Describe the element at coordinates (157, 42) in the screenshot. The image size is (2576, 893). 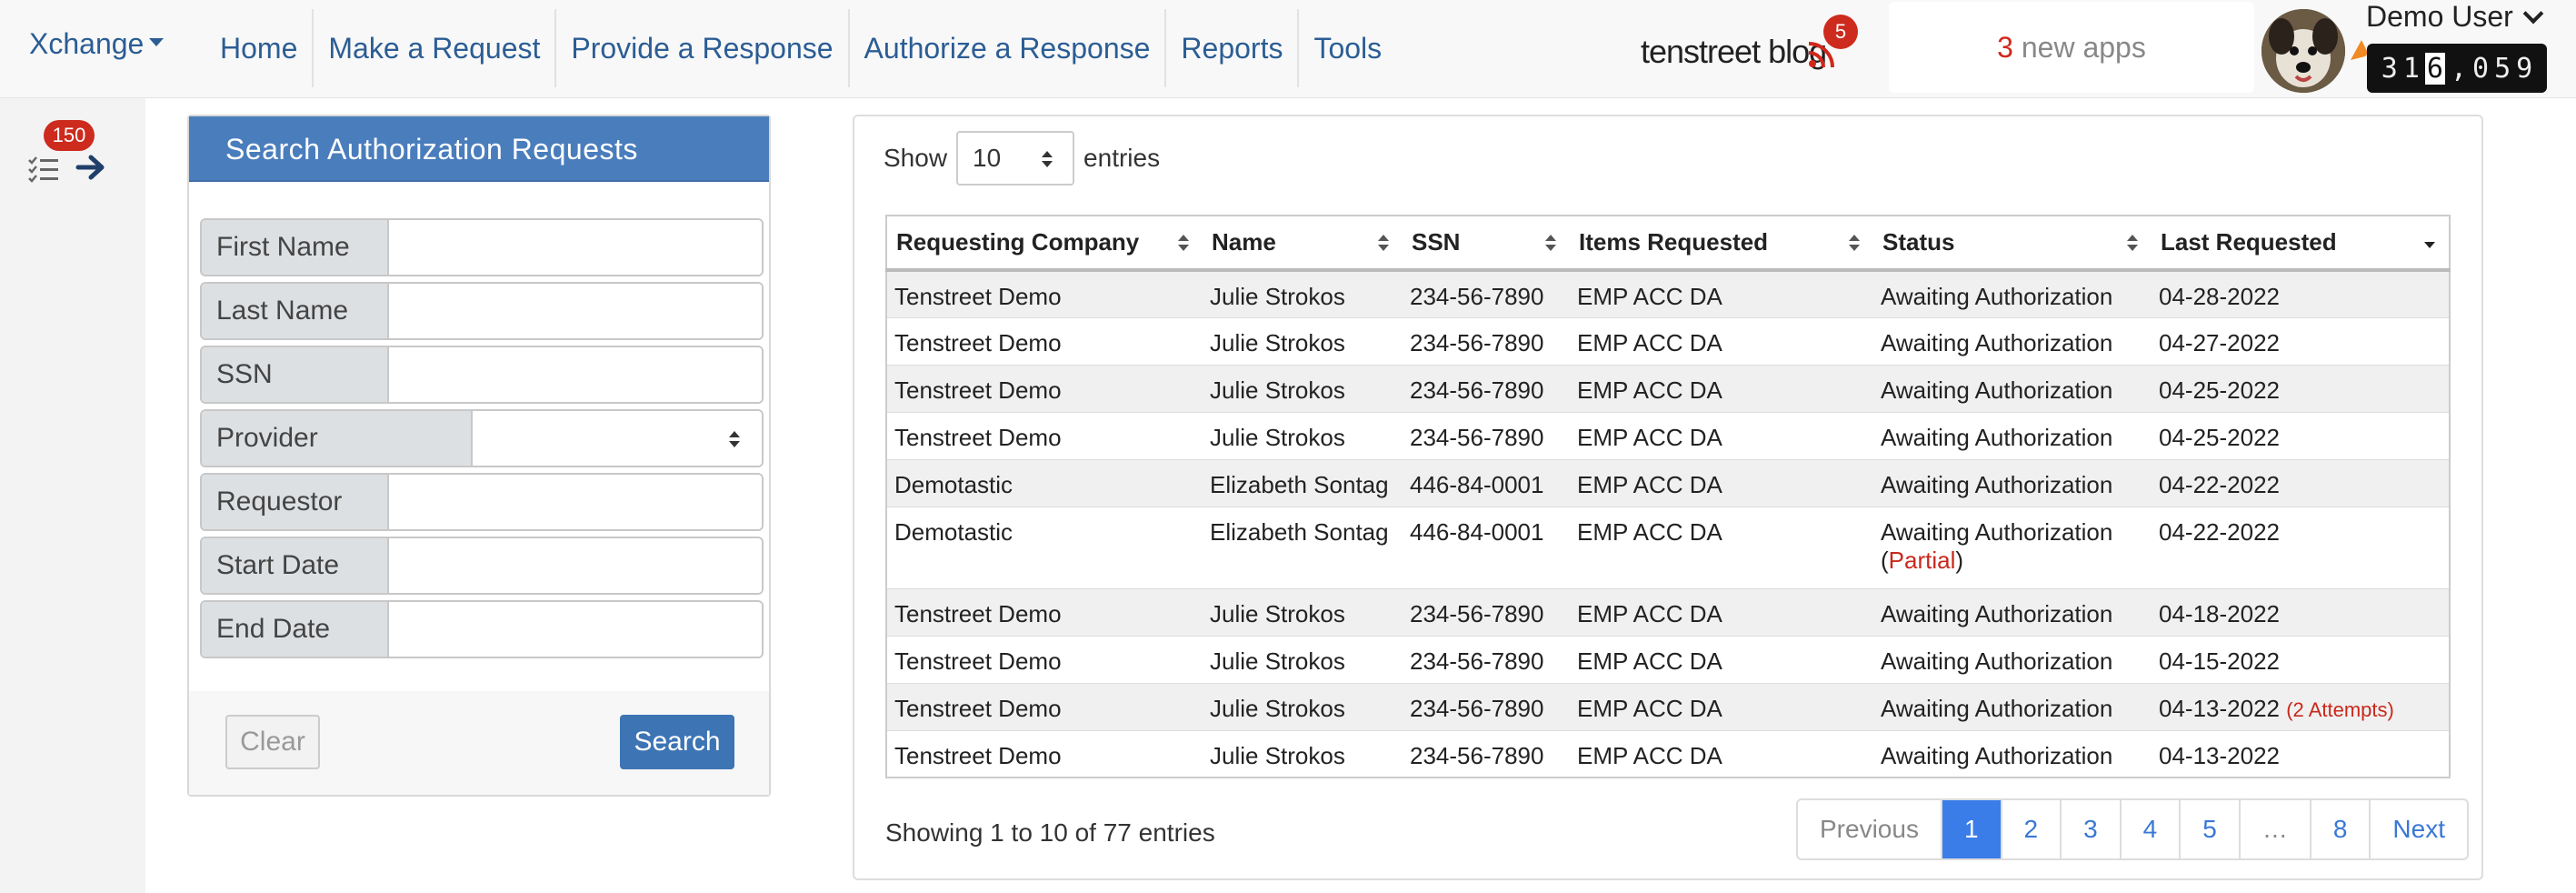
I see `caret-down-icon` at that location.